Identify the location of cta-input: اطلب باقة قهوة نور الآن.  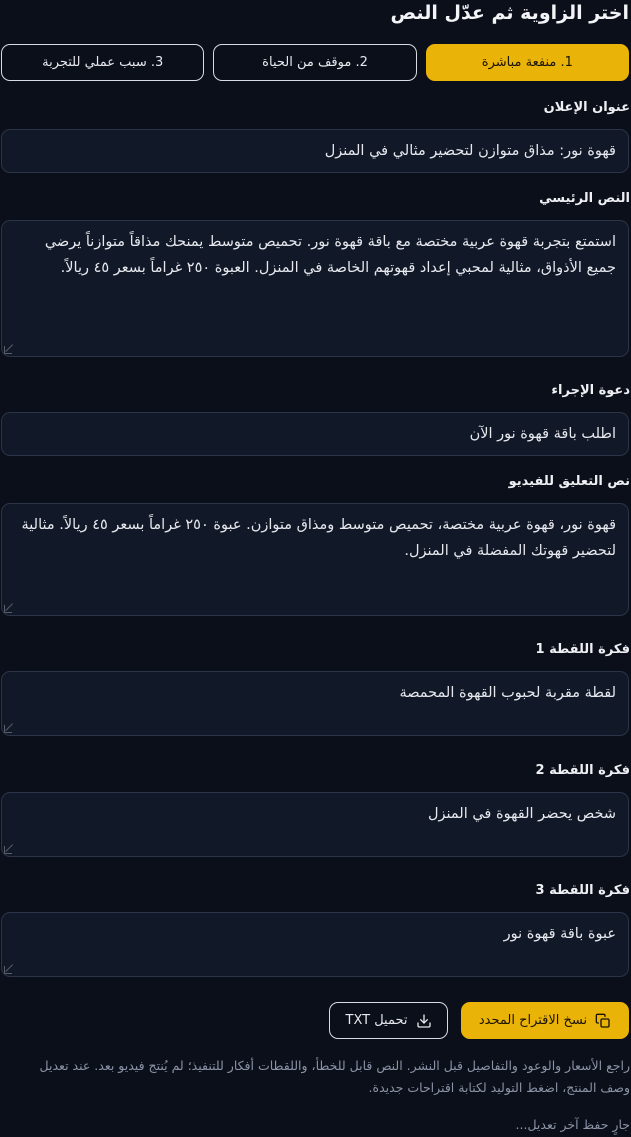
(315, 434).